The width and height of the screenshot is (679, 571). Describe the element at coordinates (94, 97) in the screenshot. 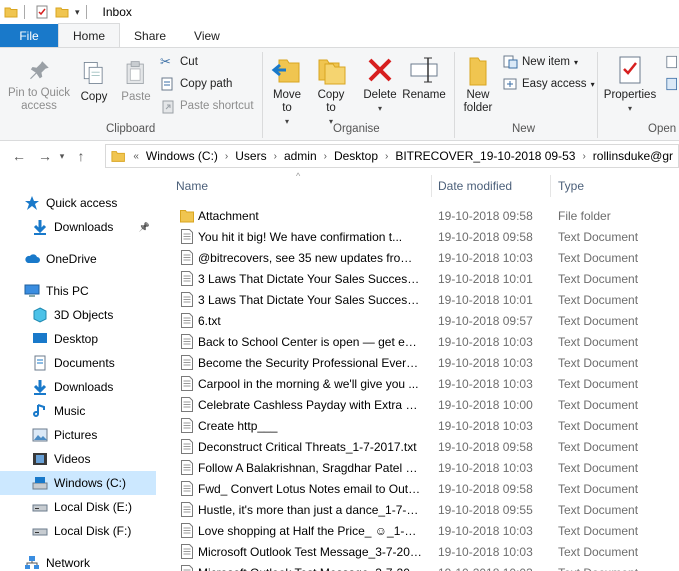

I see `copy-label: Copy` at that location.